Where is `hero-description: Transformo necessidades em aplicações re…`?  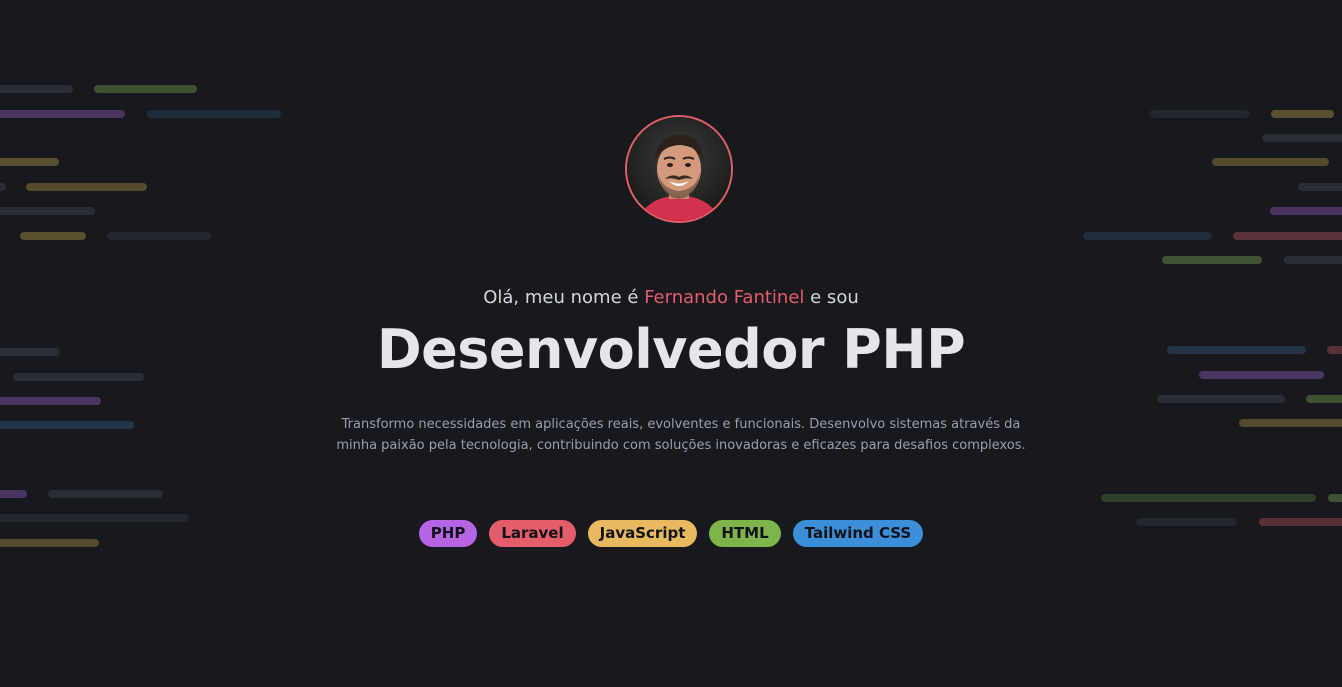
hero-description: Transformo necessidades em aplicações re… is located at coordinates (681, 435).